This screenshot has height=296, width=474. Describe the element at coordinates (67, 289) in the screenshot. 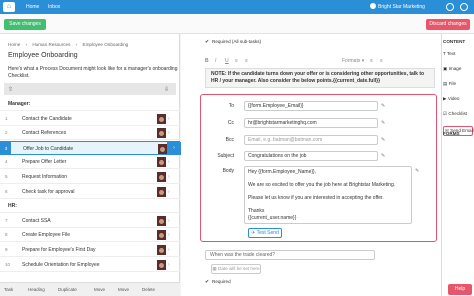

I see `duplicate-button: Duplicate` at that location.